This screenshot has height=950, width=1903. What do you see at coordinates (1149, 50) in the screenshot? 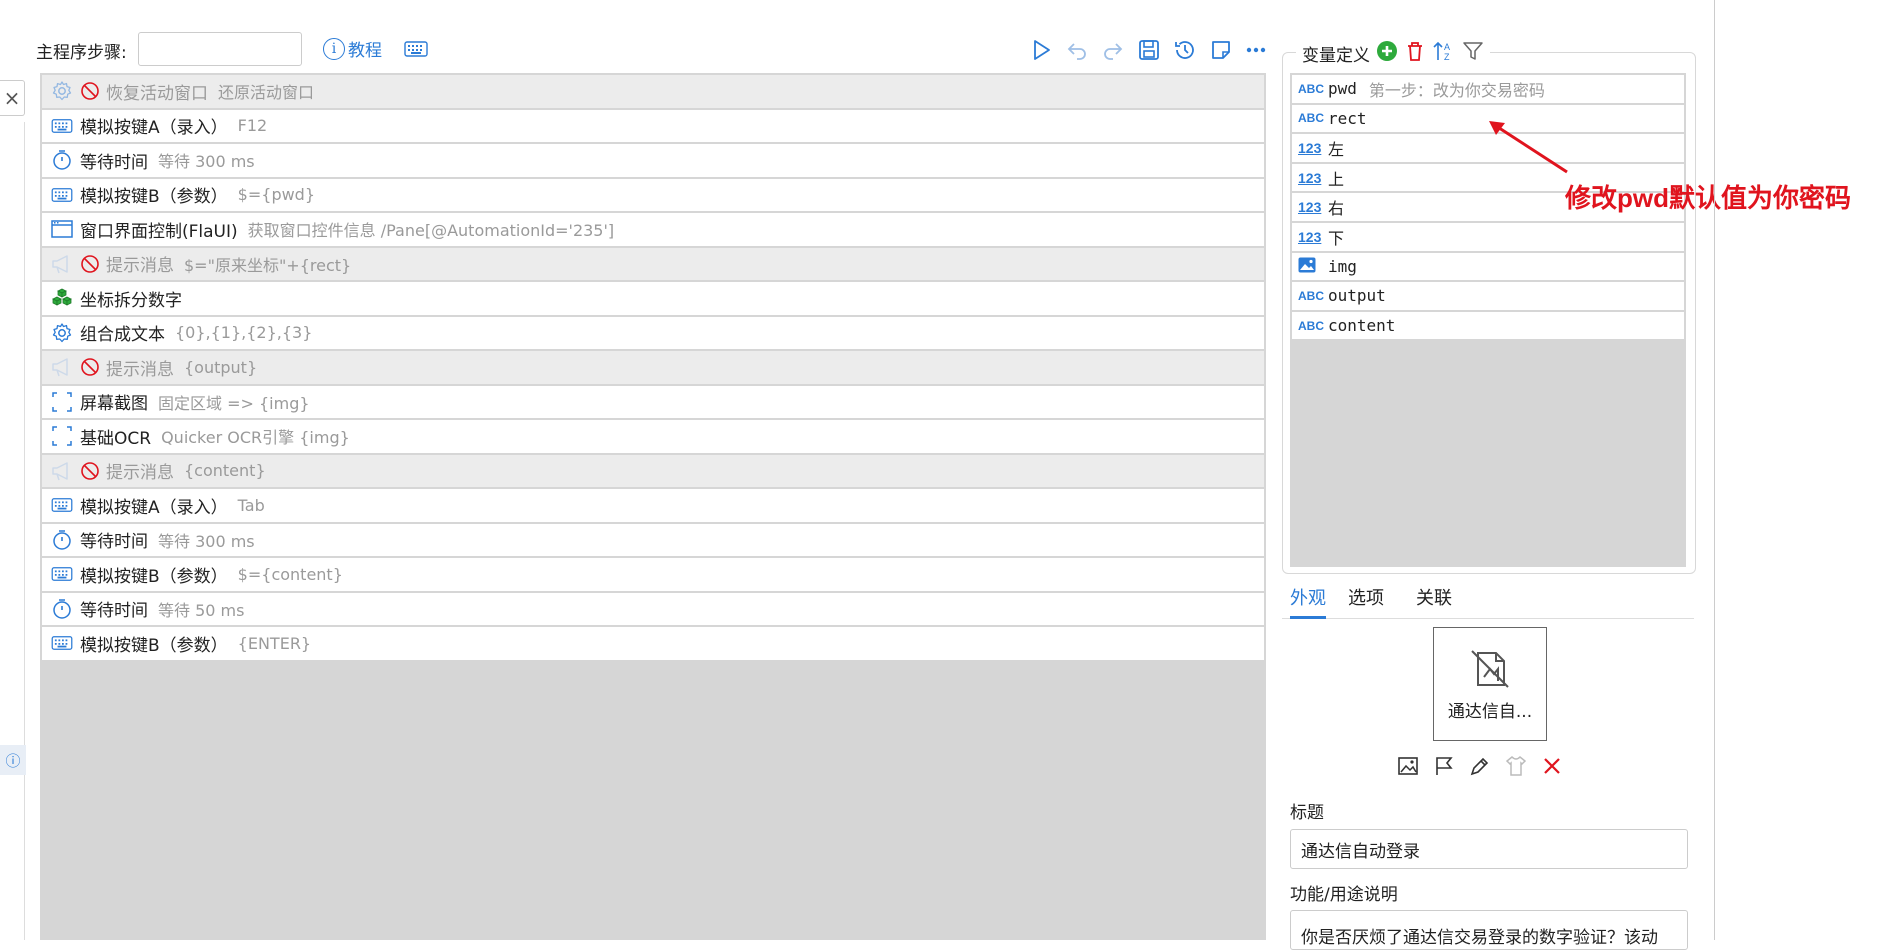
I see `save-icon` at bounding box center [1149, 50].